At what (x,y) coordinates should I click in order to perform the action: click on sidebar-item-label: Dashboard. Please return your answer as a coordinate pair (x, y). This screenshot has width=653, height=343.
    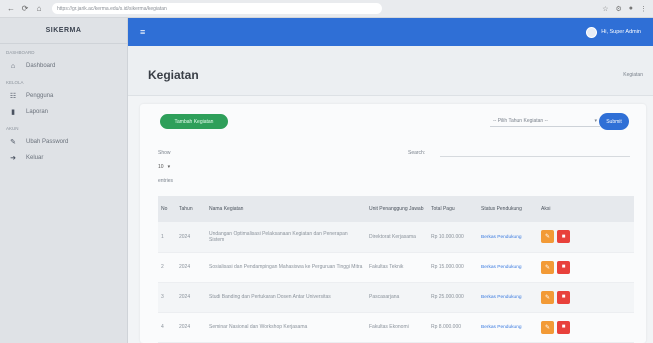
    Looking at the image, I should click on (41, 66).